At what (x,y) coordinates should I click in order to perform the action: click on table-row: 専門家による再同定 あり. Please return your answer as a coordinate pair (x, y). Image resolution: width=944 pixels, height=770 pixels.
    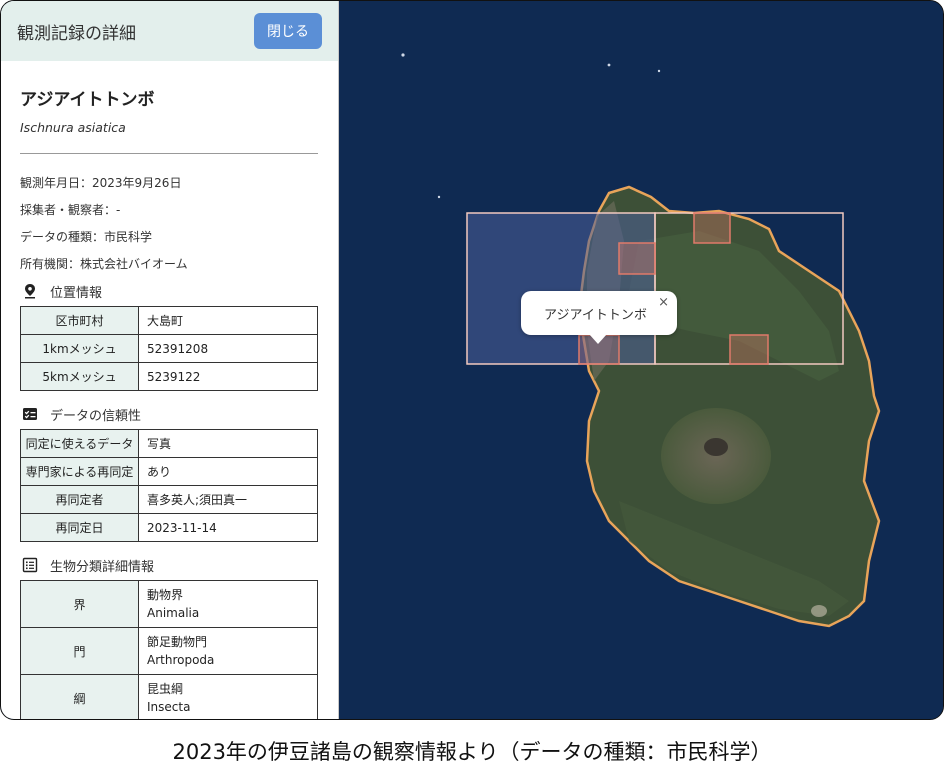
    Looking at the image, I should click on (169, 471).